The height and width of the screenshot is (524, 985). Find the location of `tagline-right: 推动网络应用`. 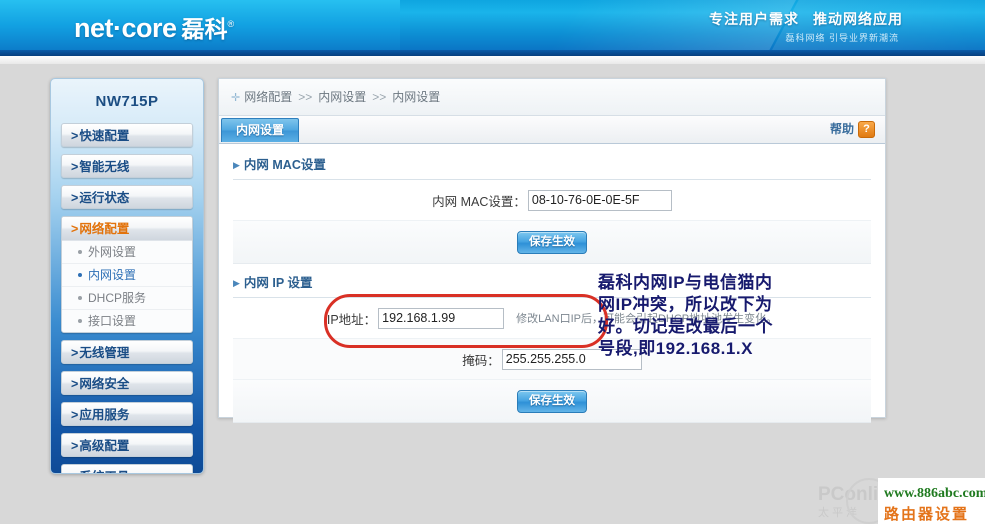

tagline-right: 推动网络应用 is located at coordinates (858, 19).